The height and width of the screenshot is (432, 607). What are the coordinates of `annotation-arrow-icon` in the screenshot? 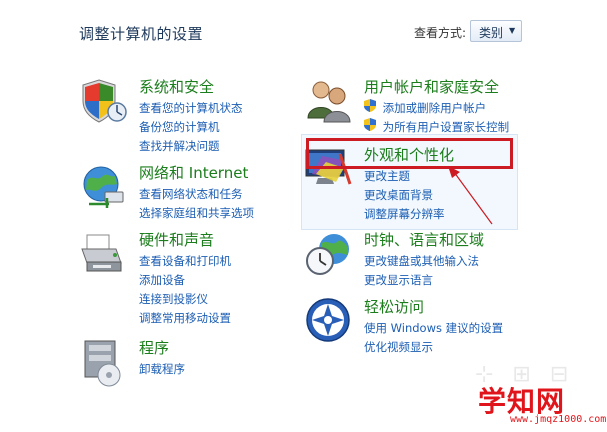 It's located at (470, 195).